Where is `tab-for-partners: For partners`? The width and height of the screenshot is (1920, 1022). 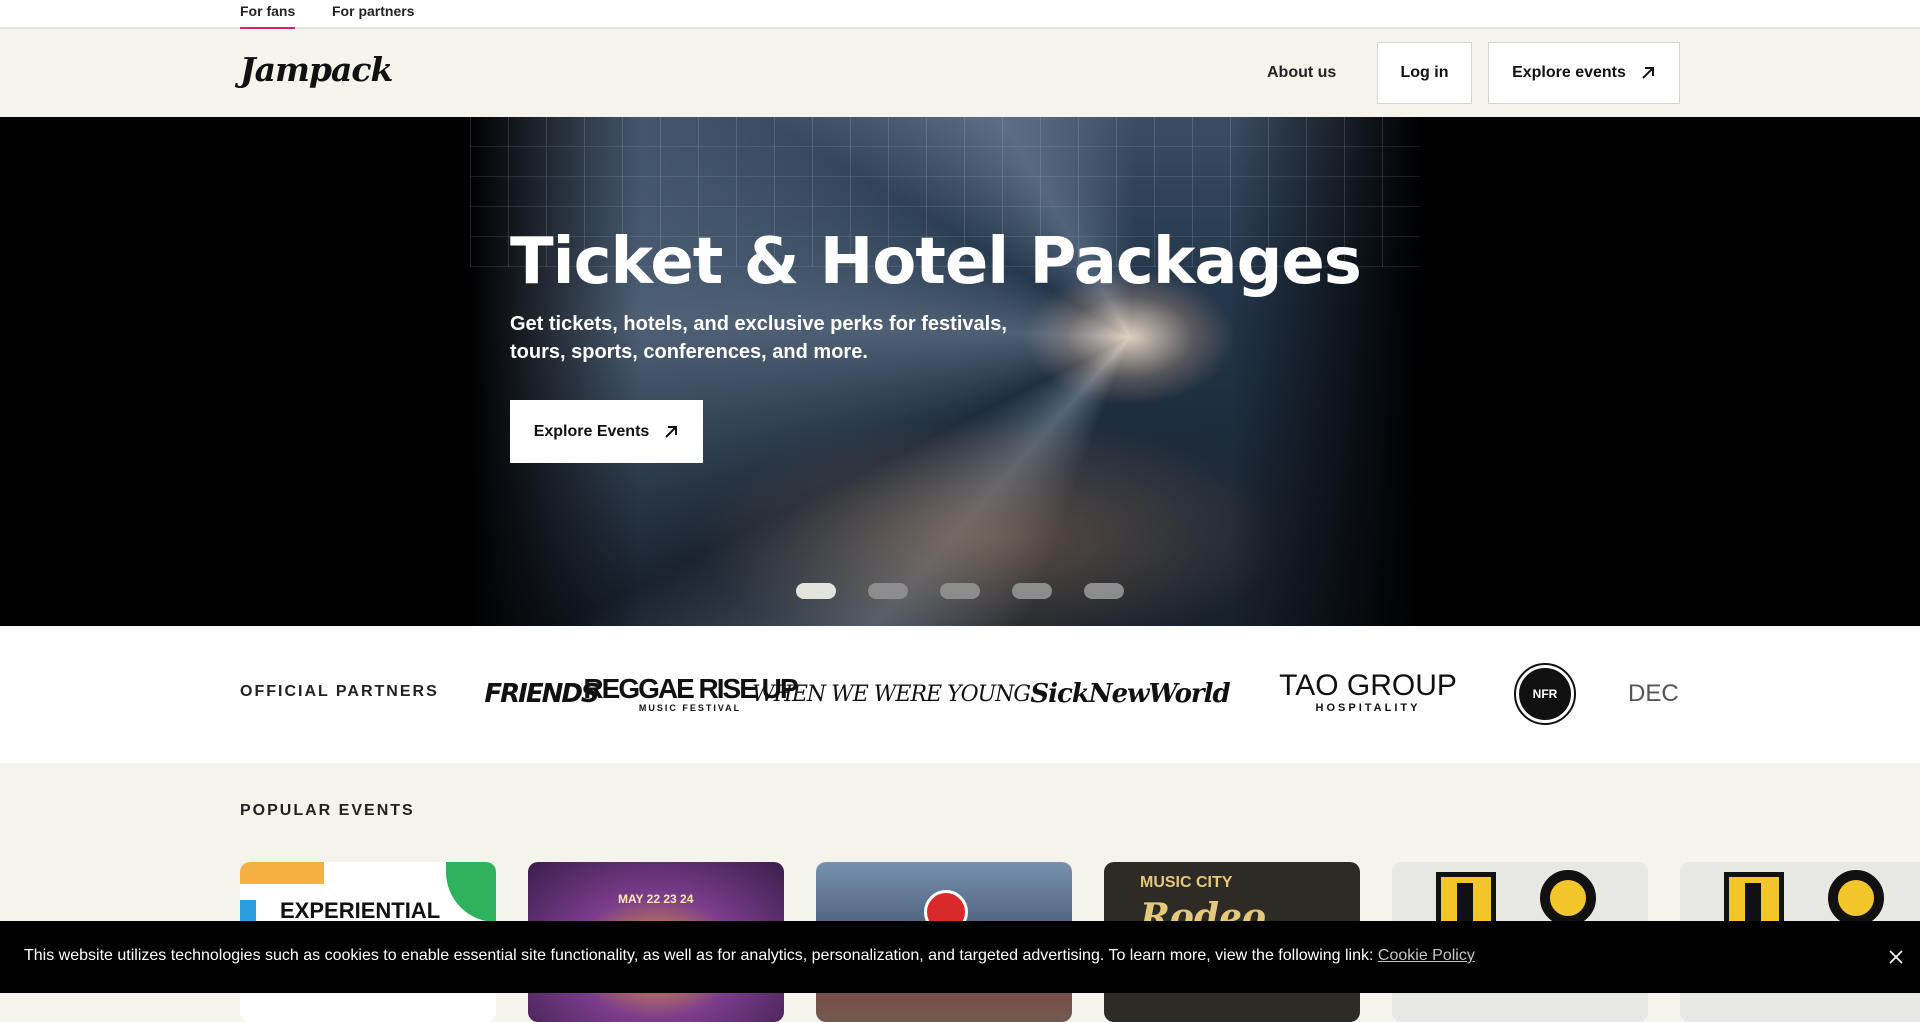 tab-for-partners: For partners is located at coordinates (373, 15).